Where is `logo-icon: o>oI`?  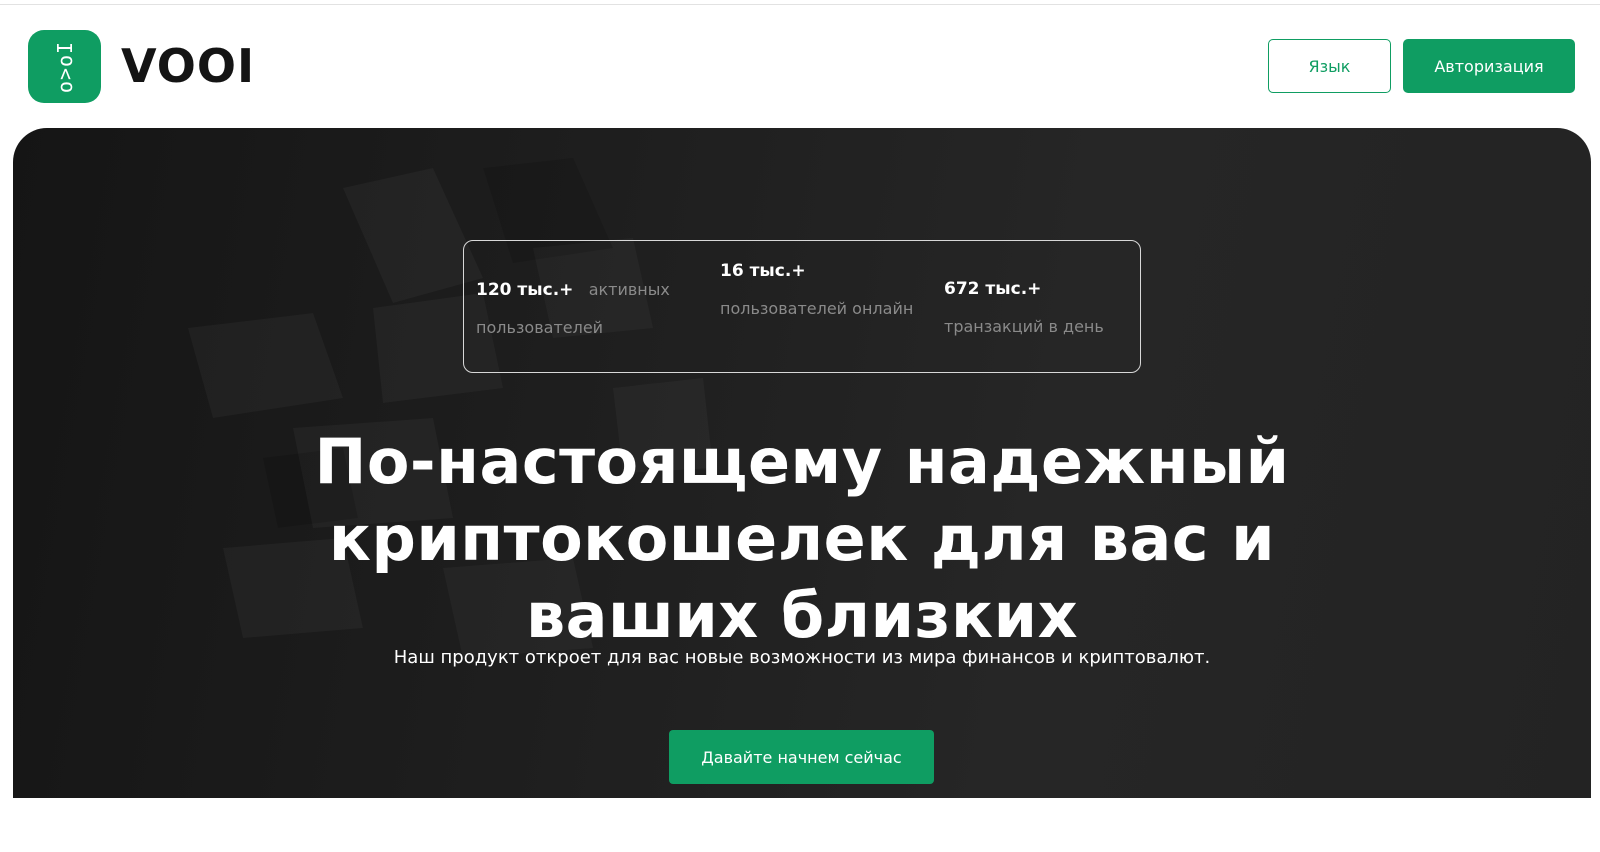
logo-icon: o>oI is located at coordinates (64, 66).